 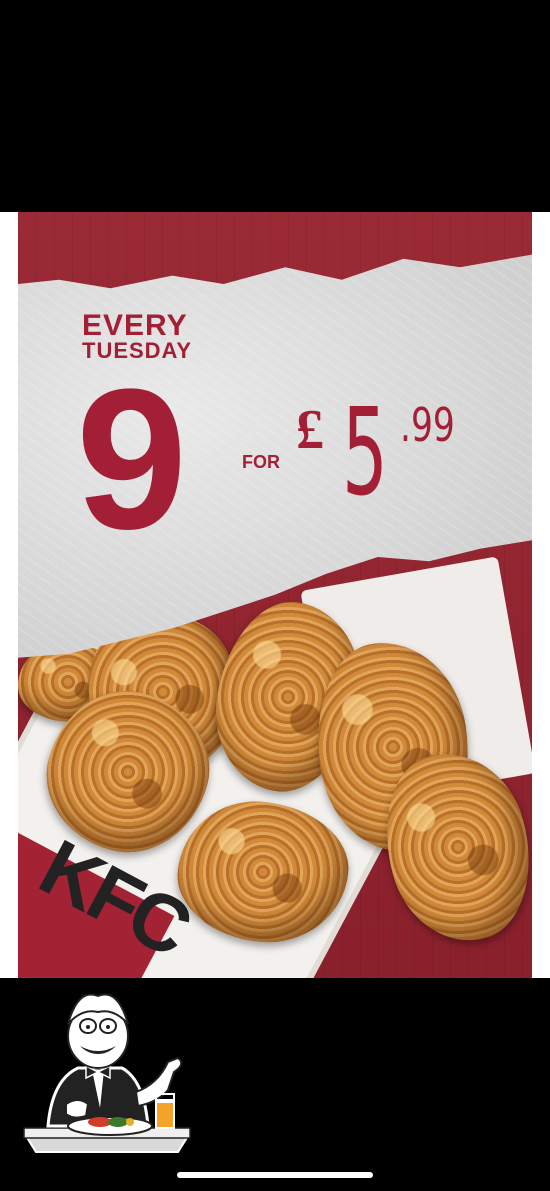 What do you see at coordinates (131, 459) in the screenshot?
I see `quantity-number: 9` at bounding box center [131, 459].